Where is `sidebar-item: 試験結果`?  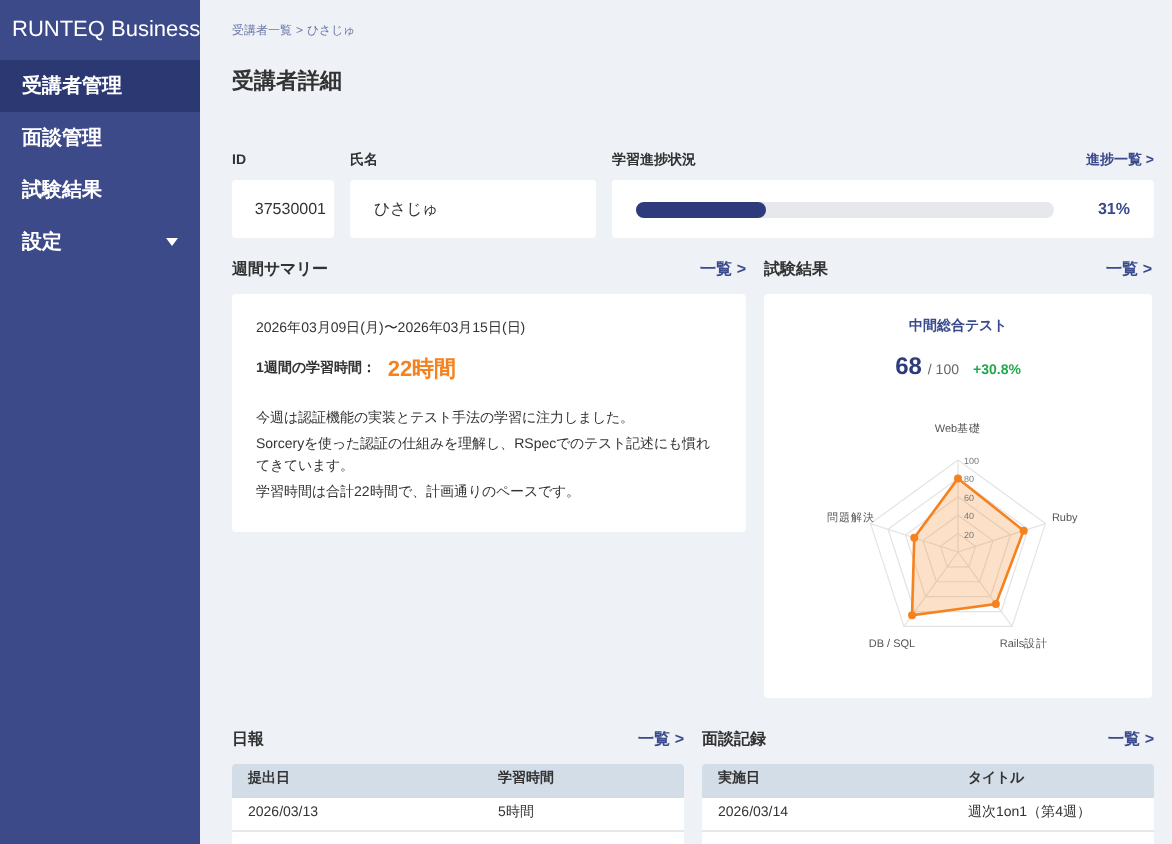
sidebar-item: 試験結果 is located at coordinates (100, 190).